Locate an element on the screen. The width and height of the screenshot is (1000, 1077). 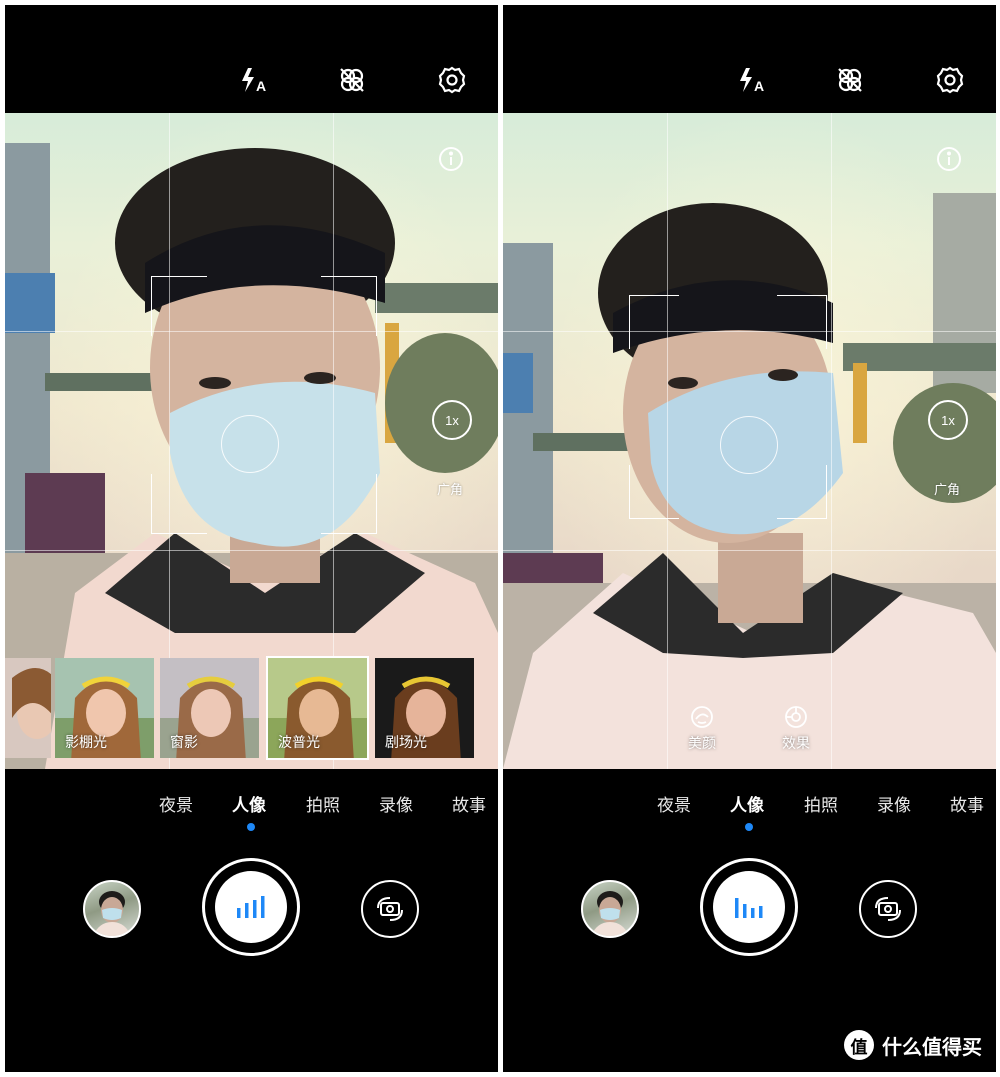
beauty-button: 美颜 is located at coordinates (702, 729).